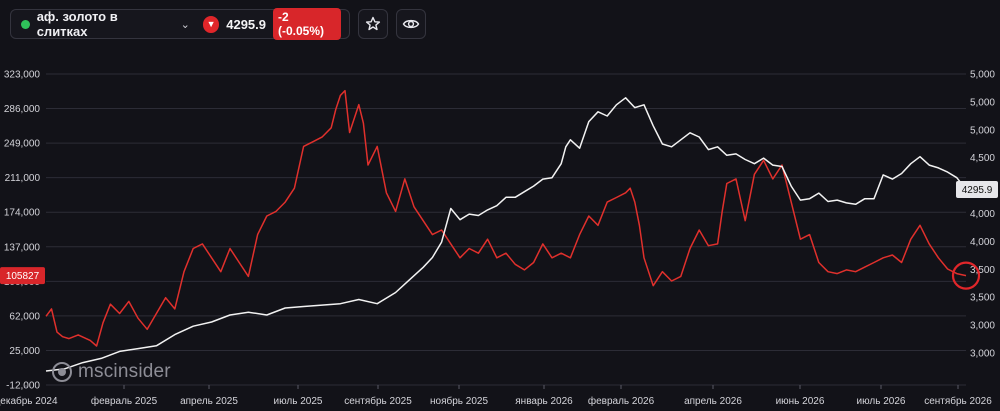  I want to click on left-tick-label: 211,000, so click(23, 178).